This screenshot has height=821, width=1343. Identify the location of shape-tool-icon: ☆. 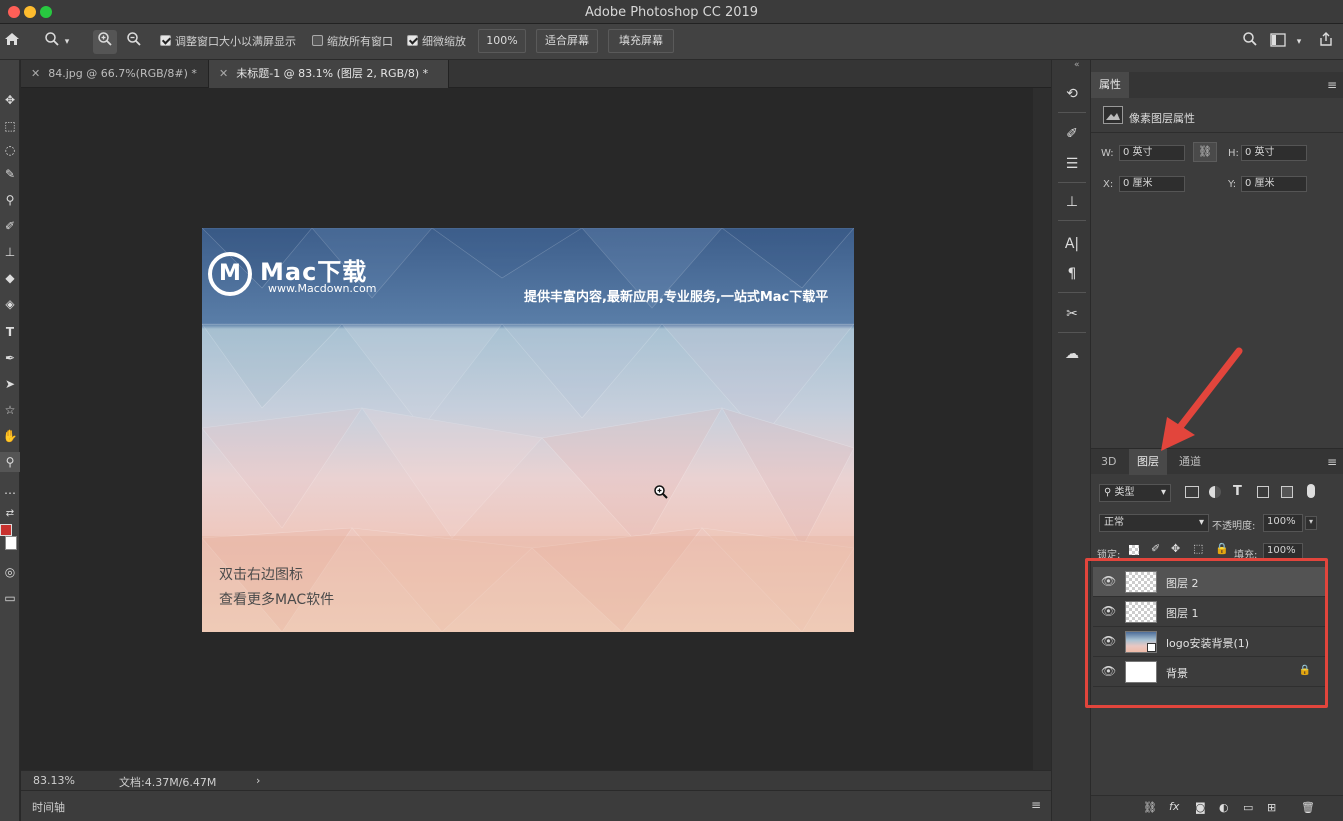
(10, 410).